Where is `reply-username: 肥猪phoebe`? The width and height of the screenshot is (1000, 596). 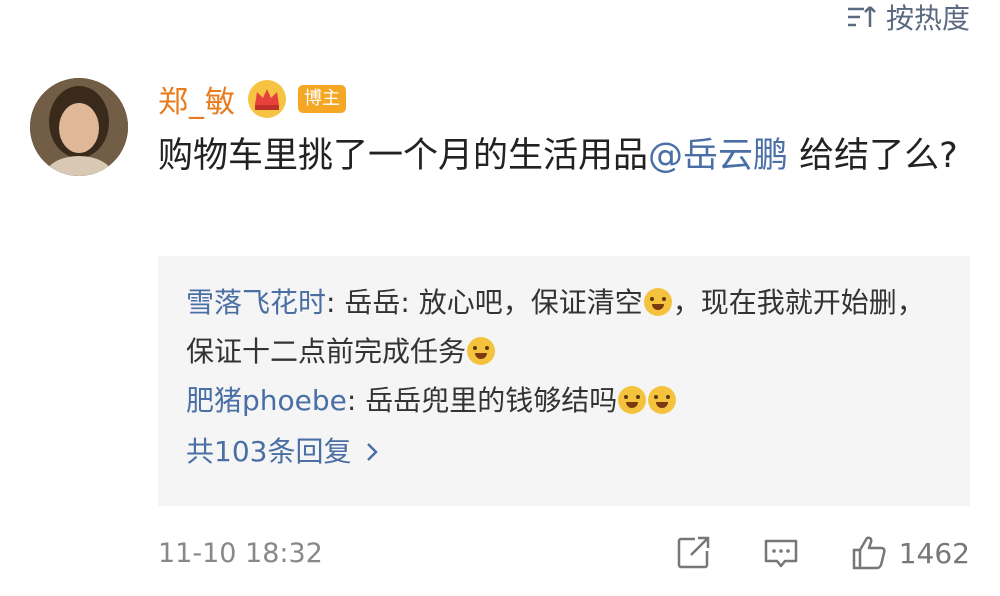 reply-username: 肥猪phoebe is located at coordinates (266, 400).